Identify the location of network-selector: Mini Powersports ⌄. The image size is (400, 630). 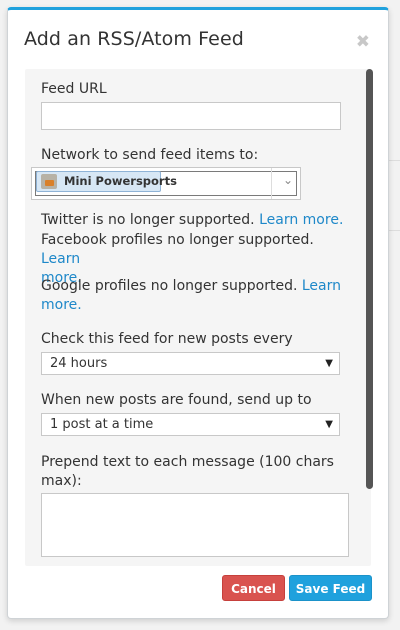
(166, 183).